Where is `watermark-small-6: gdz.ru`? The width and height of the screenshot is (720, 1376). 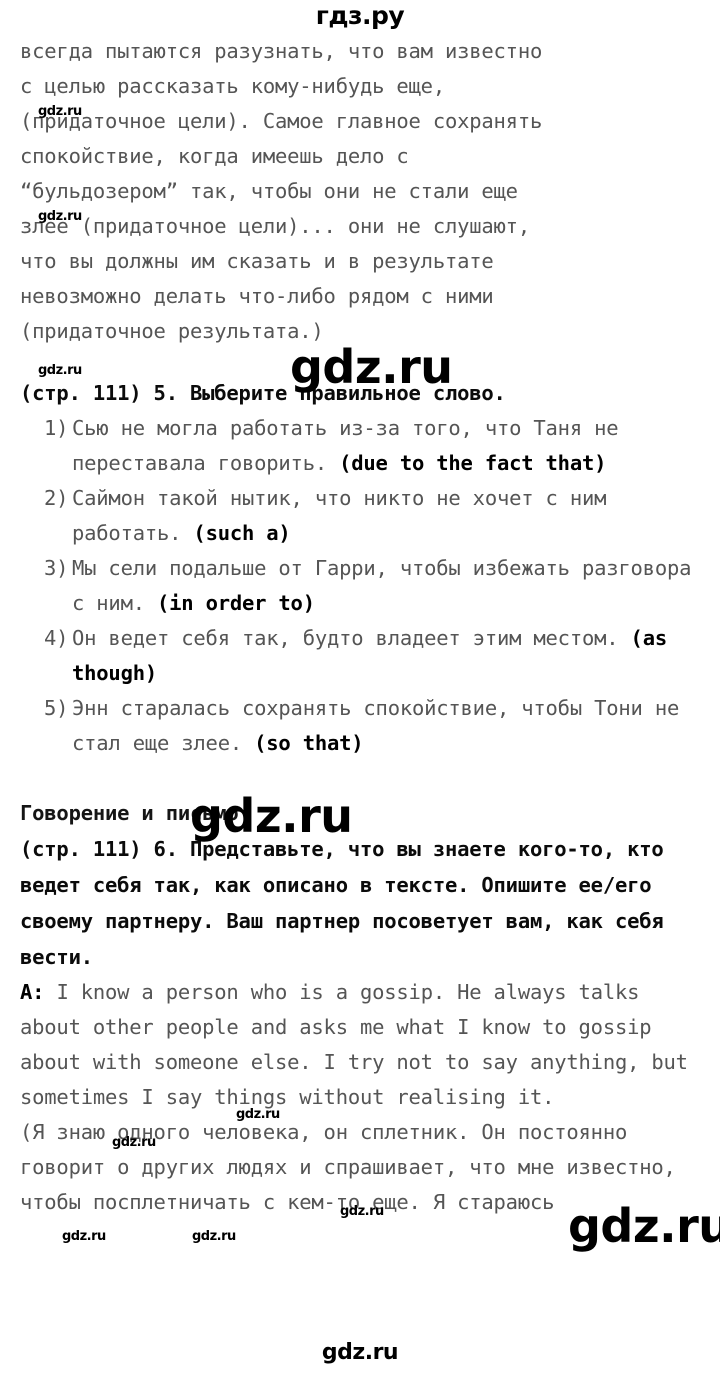 watermark-small-6: gdz.ru is located at coordinates (84, 1236).